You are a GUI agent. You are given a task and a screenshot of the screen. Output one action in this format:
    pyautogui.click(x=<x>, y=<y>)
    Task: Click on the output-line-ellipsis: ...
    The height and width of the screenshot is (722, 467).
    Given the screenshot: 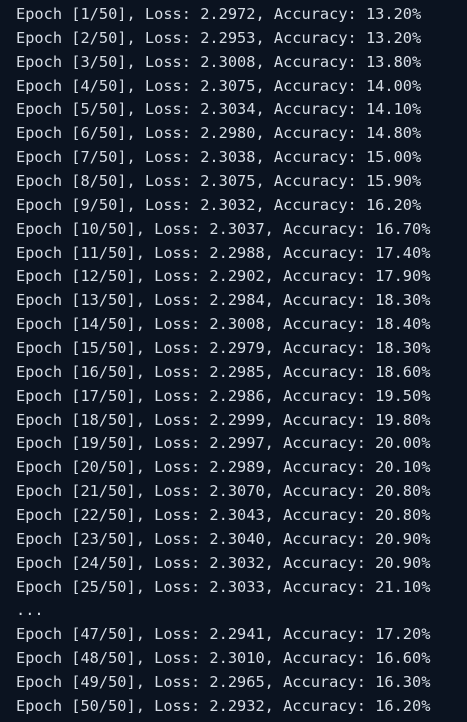 What is the action you would take?
    pyautogui.click(x=30, y=610)
    